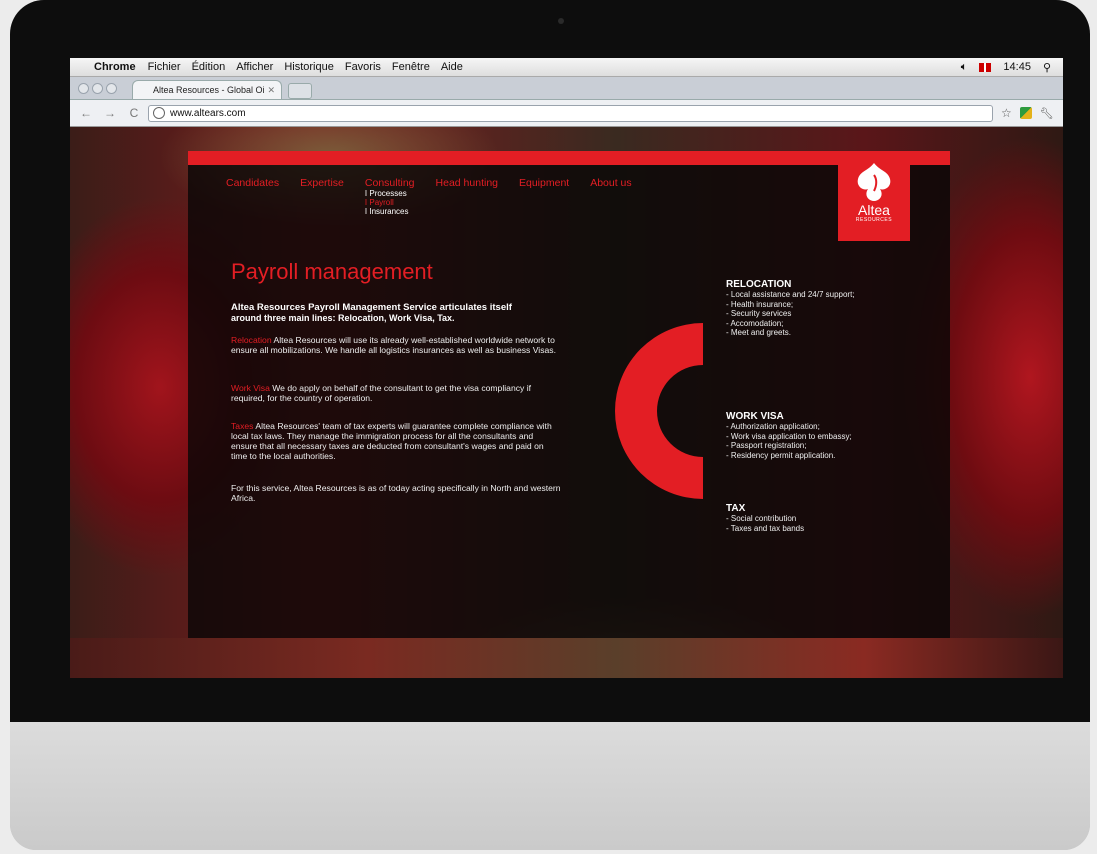 This screenshot has height=854, width=1097. I want to click on nav-expertise: Expertise, so click(322, 183).